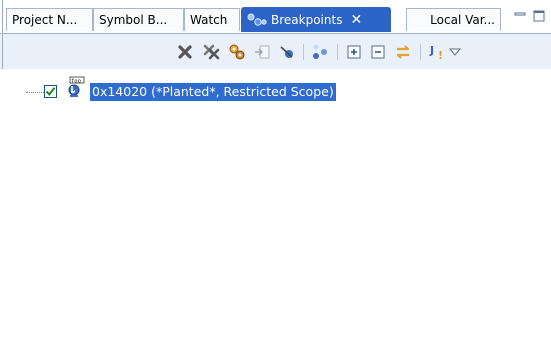 This screenshot has height=342, width=551. I want to click on remove-breakpoint-icon, so click(185, 52).